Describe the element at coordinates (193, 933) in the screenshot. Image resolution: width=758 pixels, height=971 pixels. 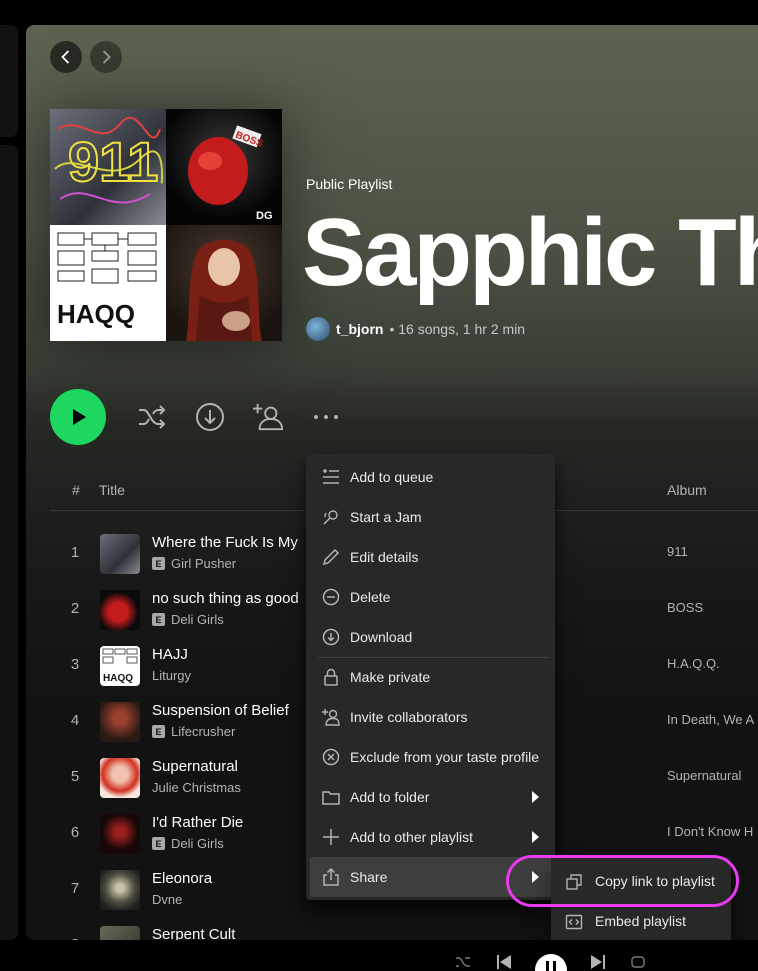
I see `track-title: Serpent Cult` at that location.